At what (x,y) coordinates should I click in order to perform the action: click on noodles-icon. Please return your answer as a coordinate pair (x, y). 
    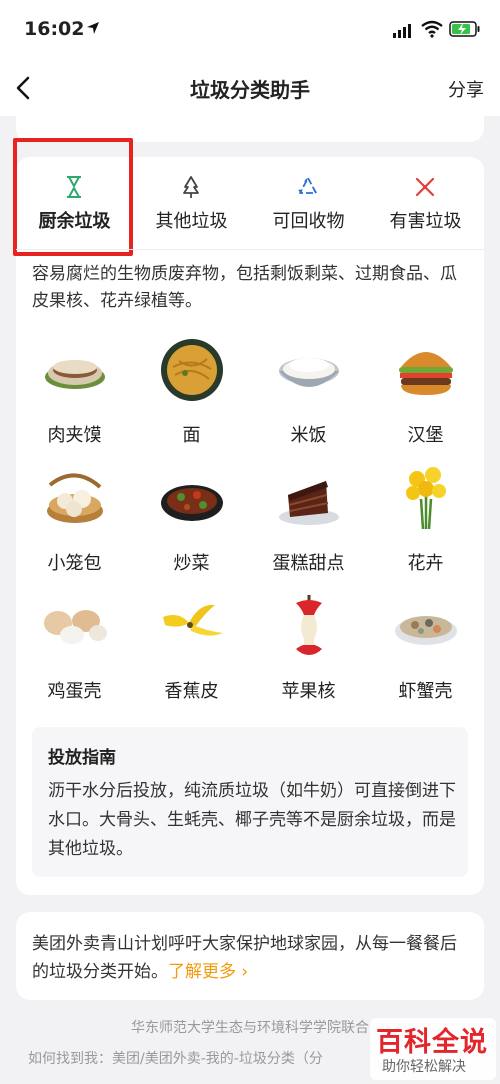
    Looking at the image, I should click on (192, 370).